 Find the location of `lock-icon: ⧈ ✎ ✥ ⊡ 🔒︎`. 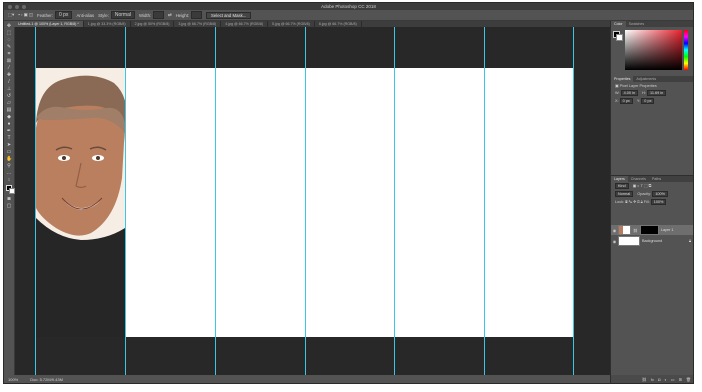

lock-icon: ⧈ ✎ ✥ ⊡ 🔒︎ is located at coordinates (634, 202).